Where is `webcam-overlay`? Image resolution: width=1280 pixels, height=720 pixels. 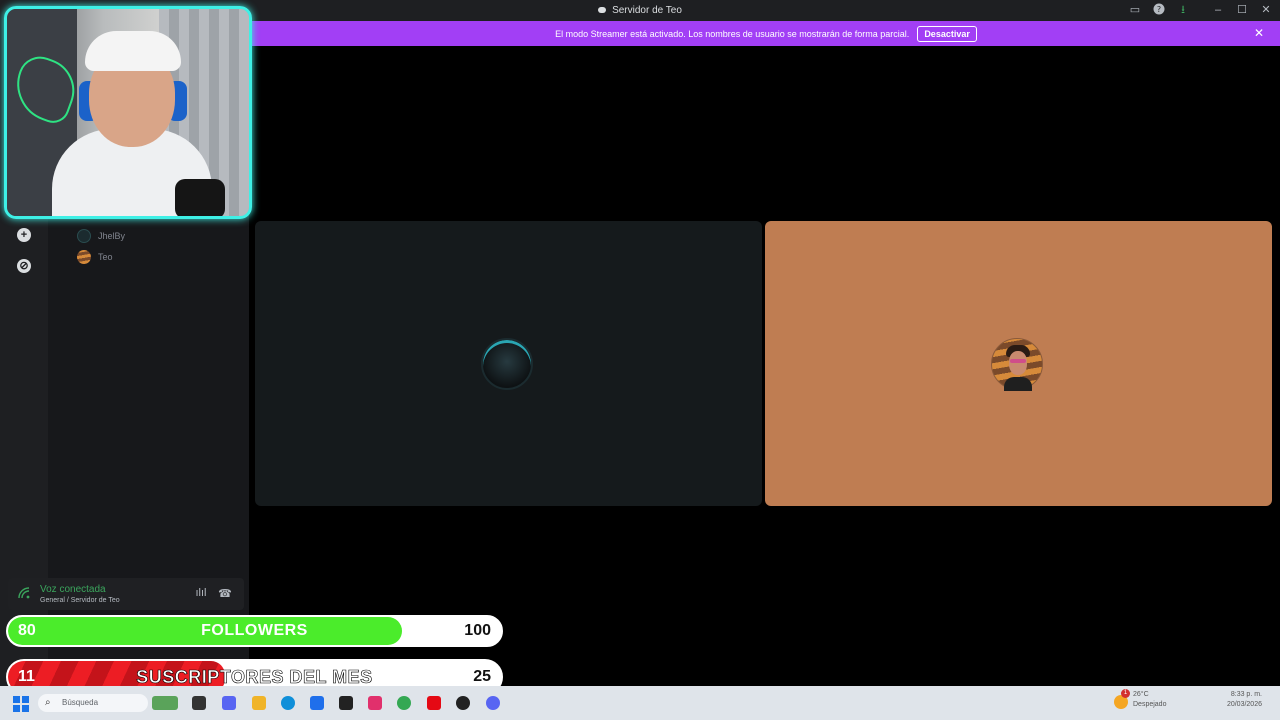
webcam-overlay is located at coordinates (128, 112).